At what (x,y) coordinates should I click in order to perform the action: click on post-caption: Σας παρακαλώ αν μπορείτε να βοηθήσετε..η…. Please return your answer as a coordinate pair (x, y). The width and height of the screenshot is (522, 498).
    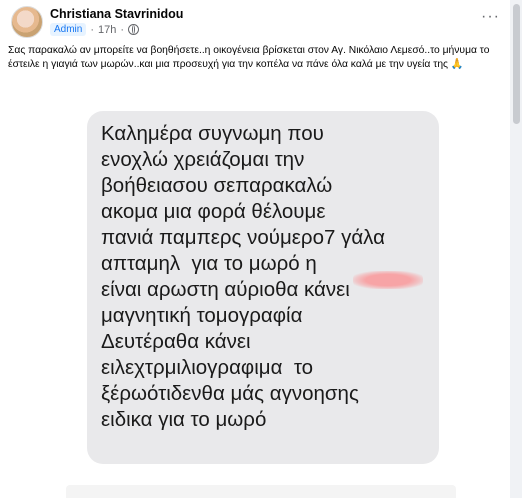
    Looking at the image, I should click on (249, 57).